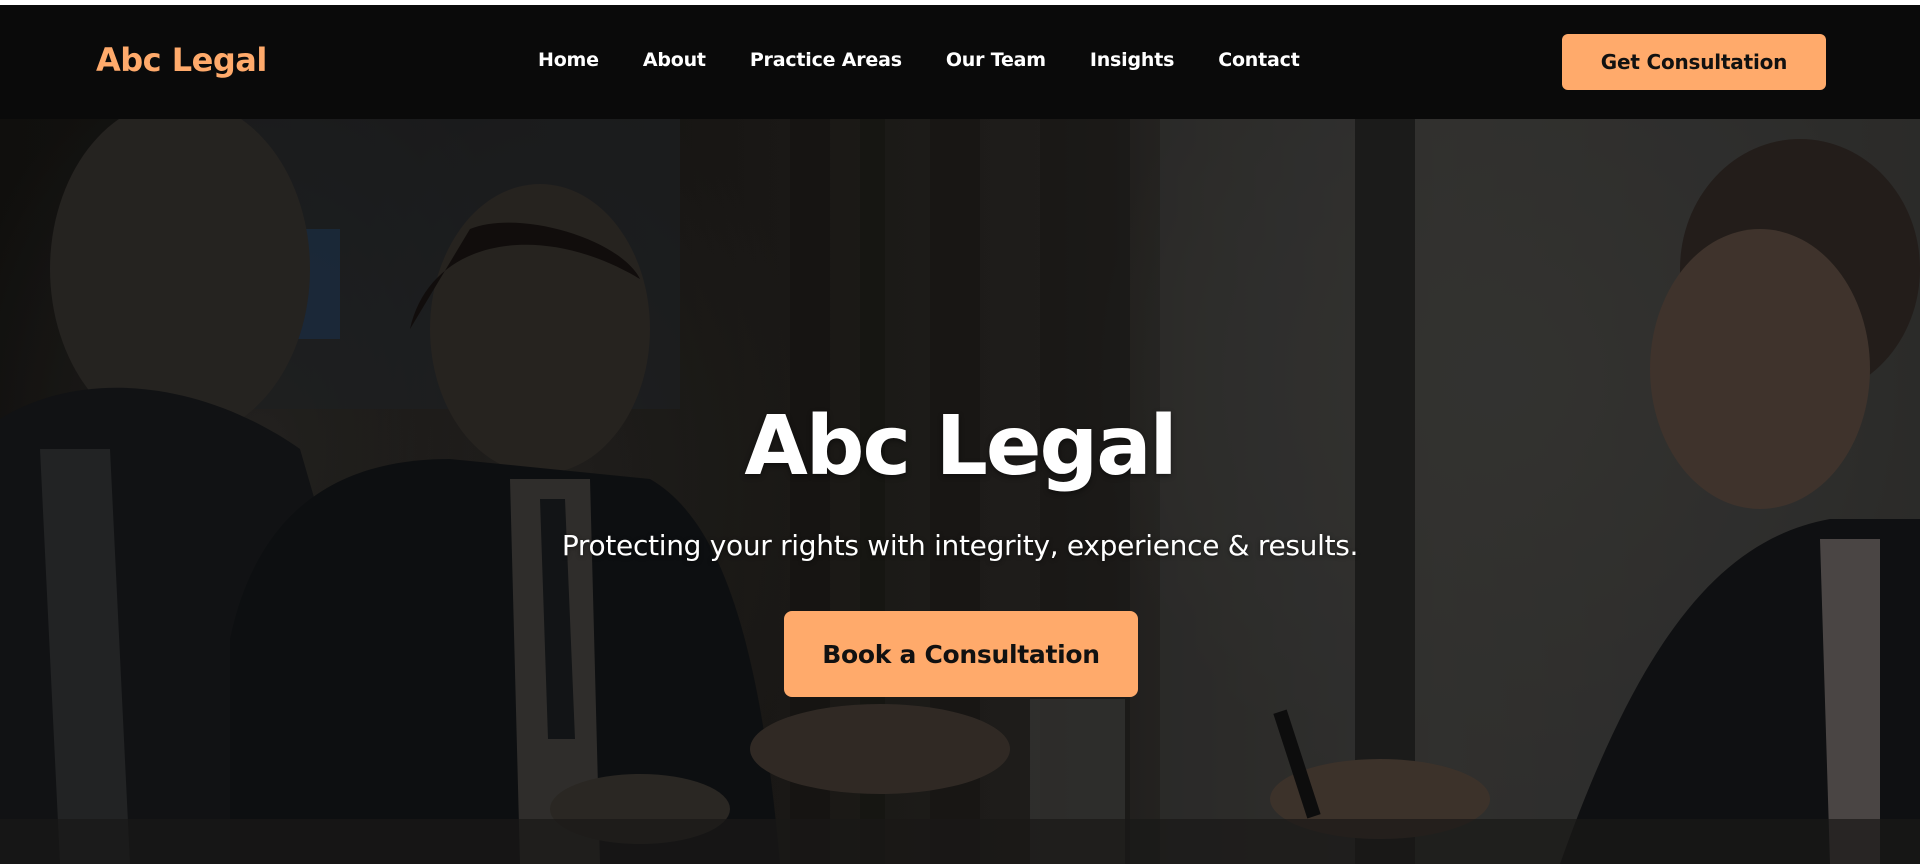 This screenshot has height=864, width=1920. I want to click on nav-link-our-team: Our Team, so click(996, 60).